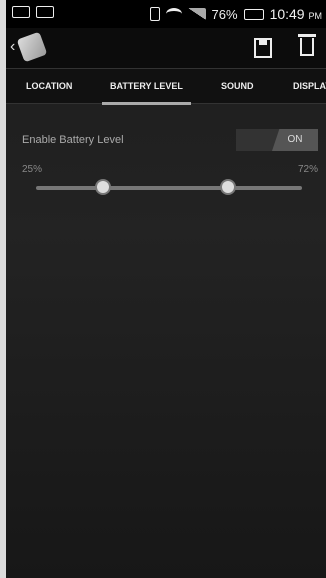  What do you see at coordinates (32, 47) in the screenshot?
I see `app-icon` at bounding box center [32, 47].